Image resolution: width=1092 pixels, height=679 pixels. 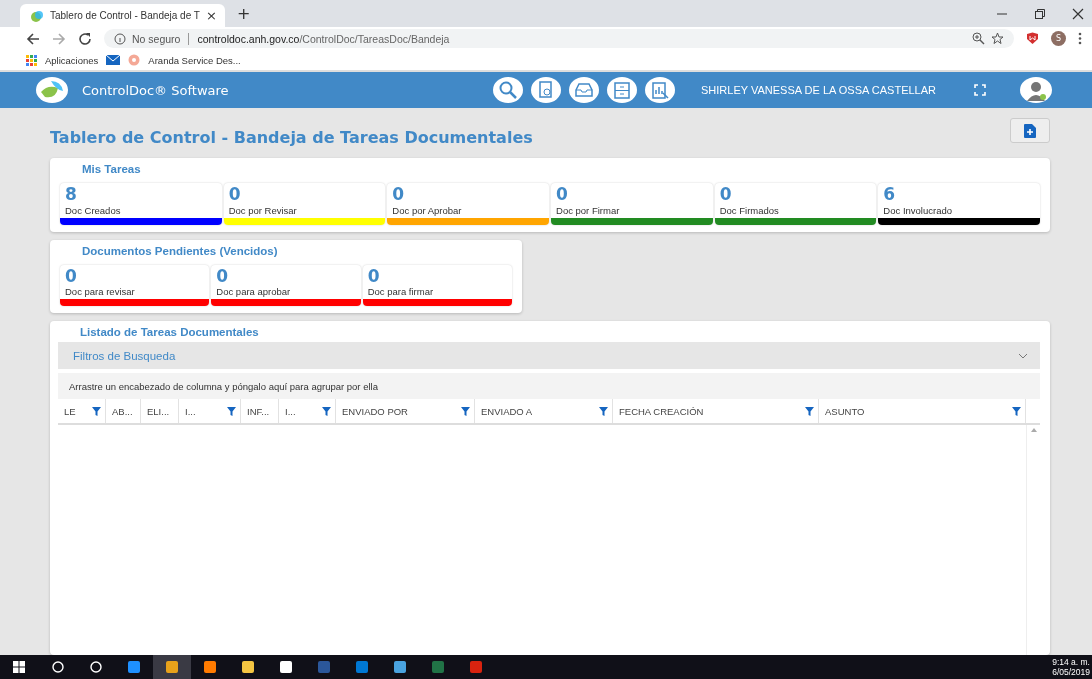 What do you see at coordinates (120, 38) in the screenshot?
I see `info-icon` at bounding box center [120, 38].